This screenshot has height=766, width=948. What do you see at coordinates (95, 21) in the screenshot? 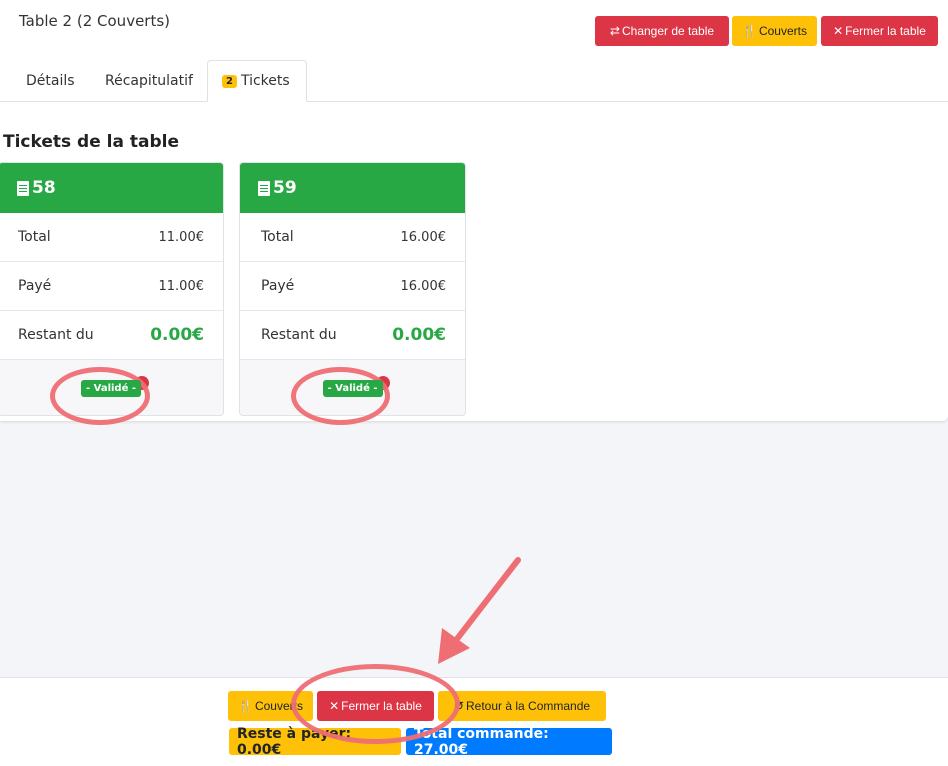
I see `page-title: Table 2 (2 Couverts)` at bounding box center [95, 21].